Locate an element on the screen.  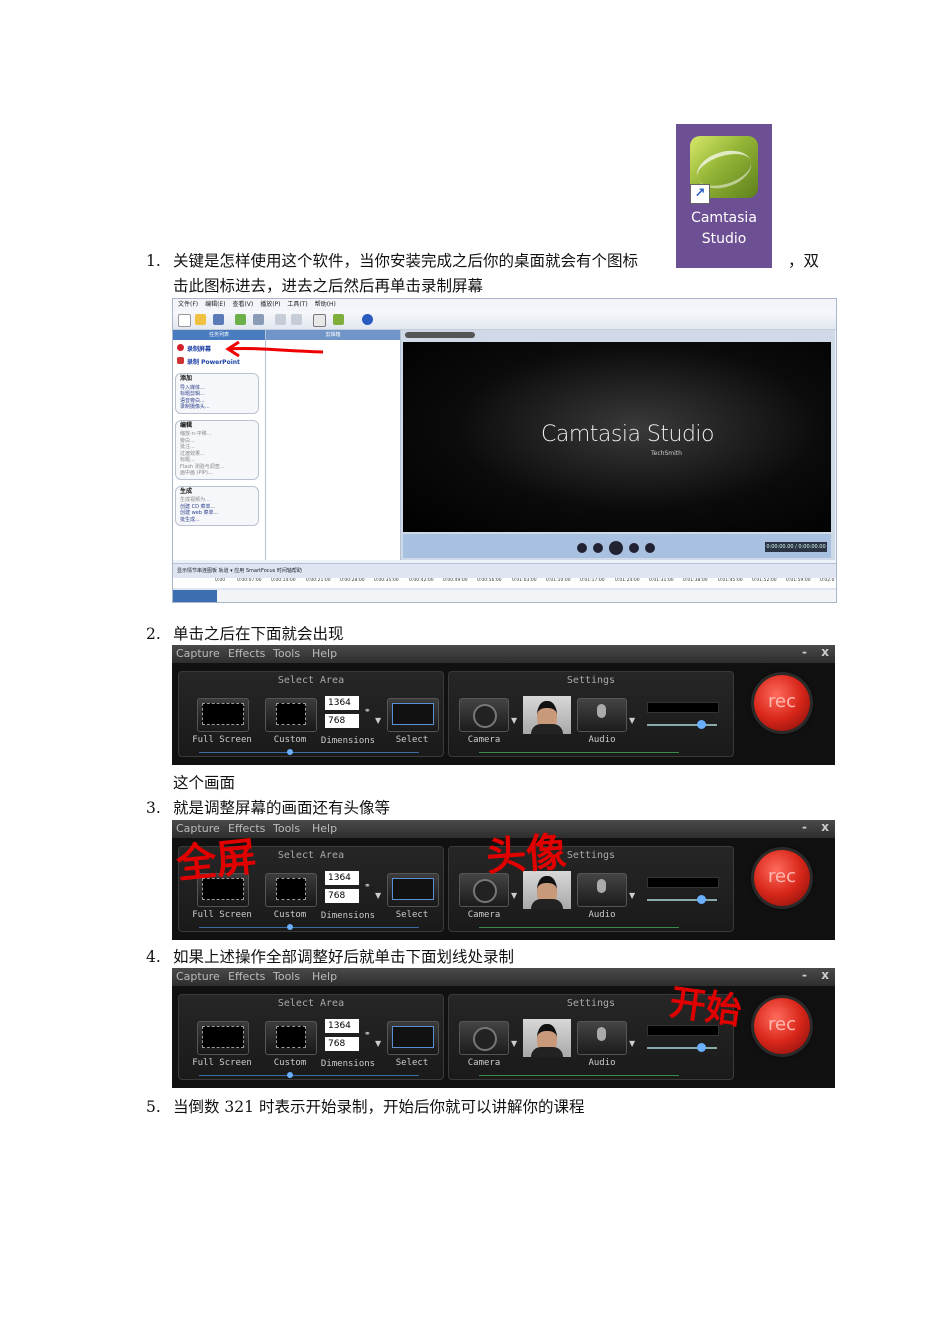
label-line-2: Studio is located at coordinates (724, 239).